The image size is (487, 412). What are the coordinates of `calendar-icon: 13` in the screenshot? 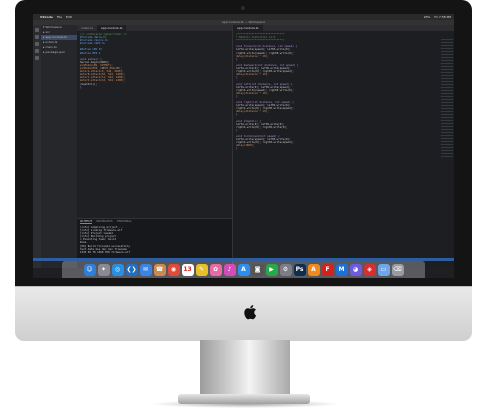 It's located at (187, 269).